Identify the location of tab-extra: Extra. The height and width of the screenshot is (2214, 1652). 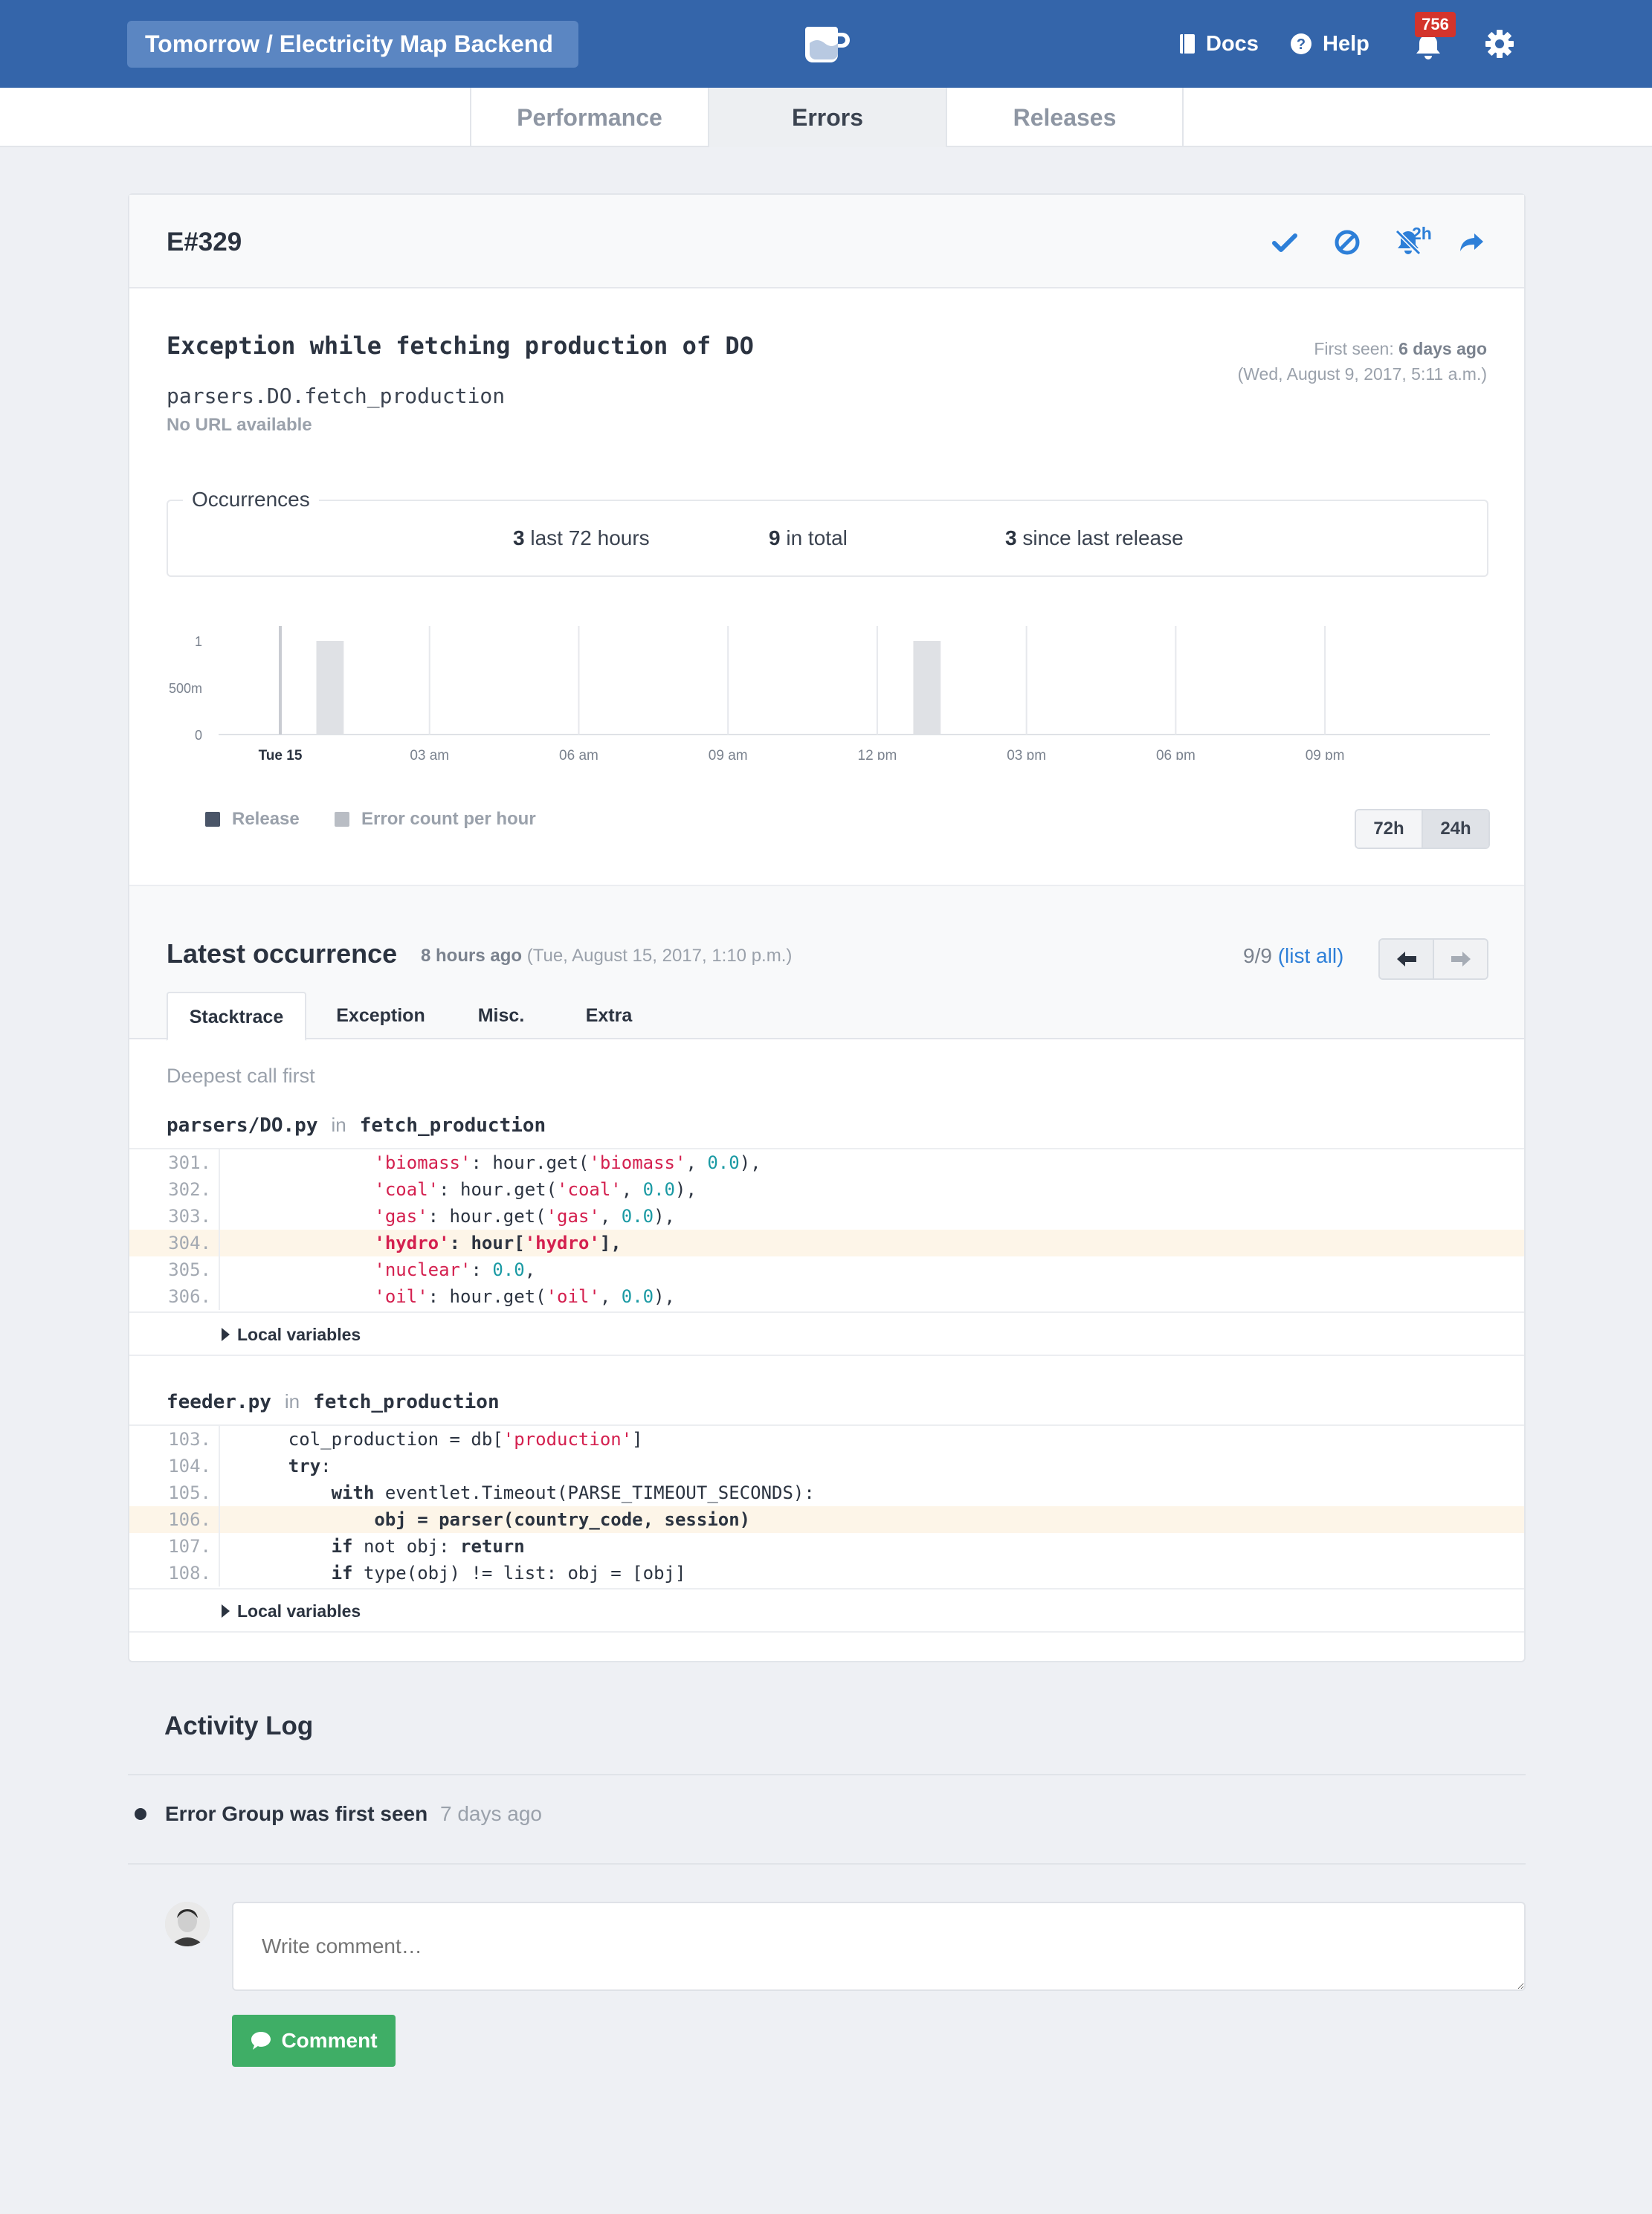
(609, 1016).